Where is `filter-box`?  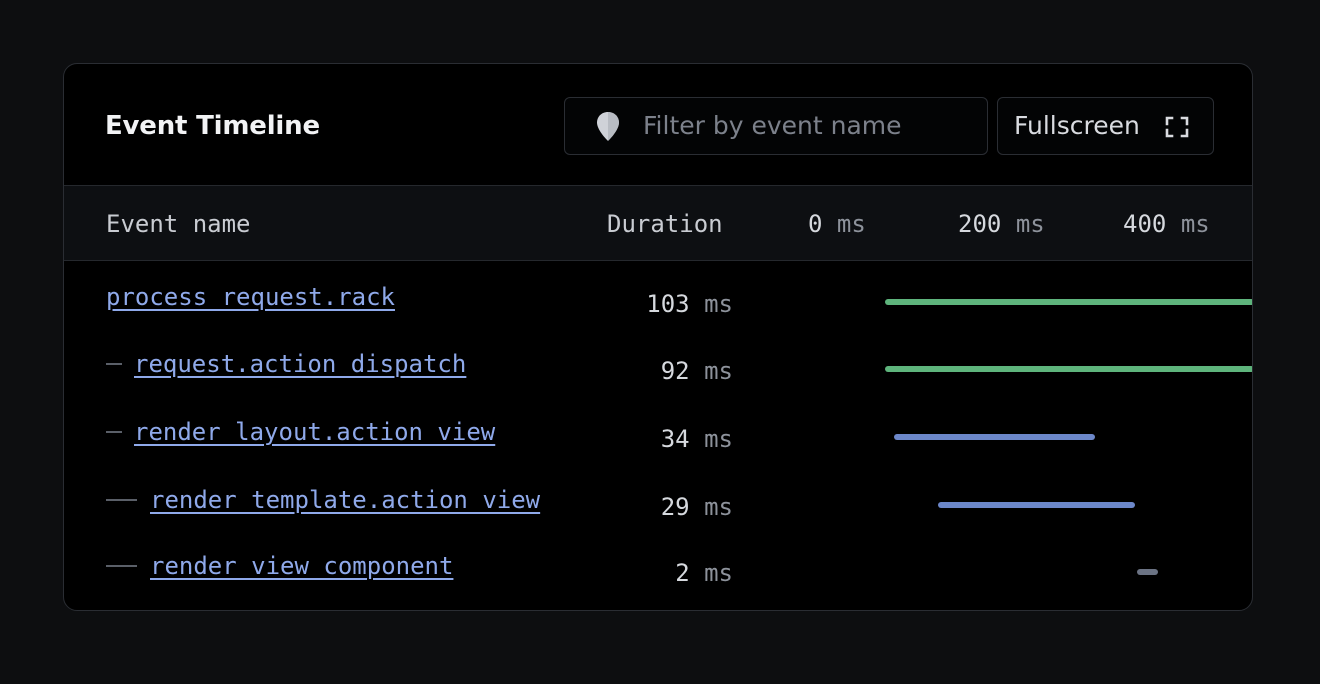
filter-box is located at coordinates (776, 126).